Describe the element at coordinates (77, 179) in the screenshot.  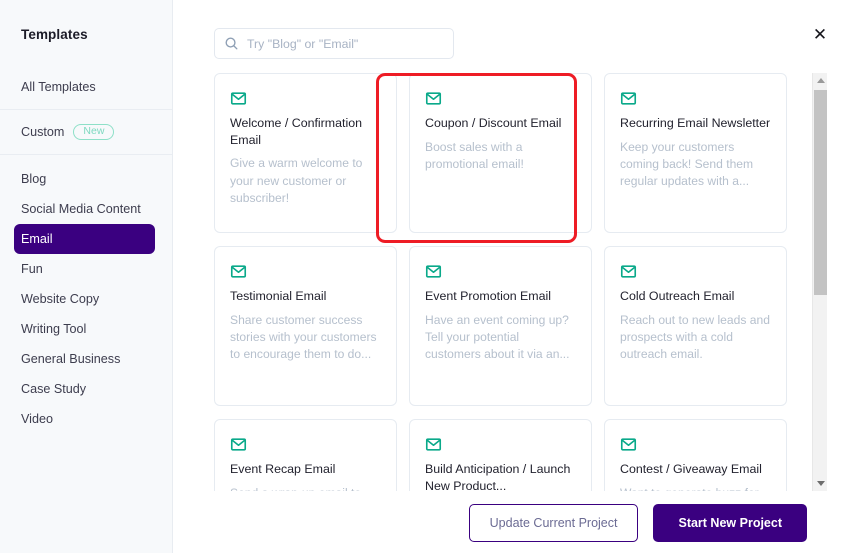
I see `sidebar-item-blog: Blog` at that location.